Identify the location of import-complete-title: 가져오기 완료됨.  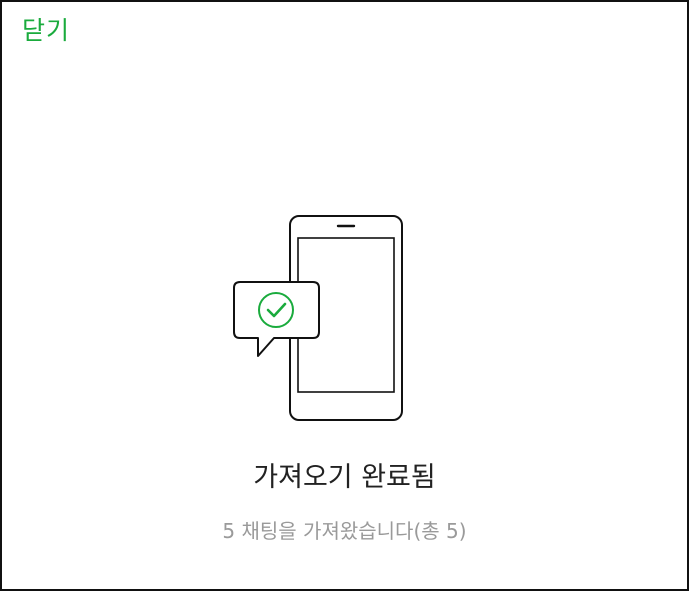
(344, 477).